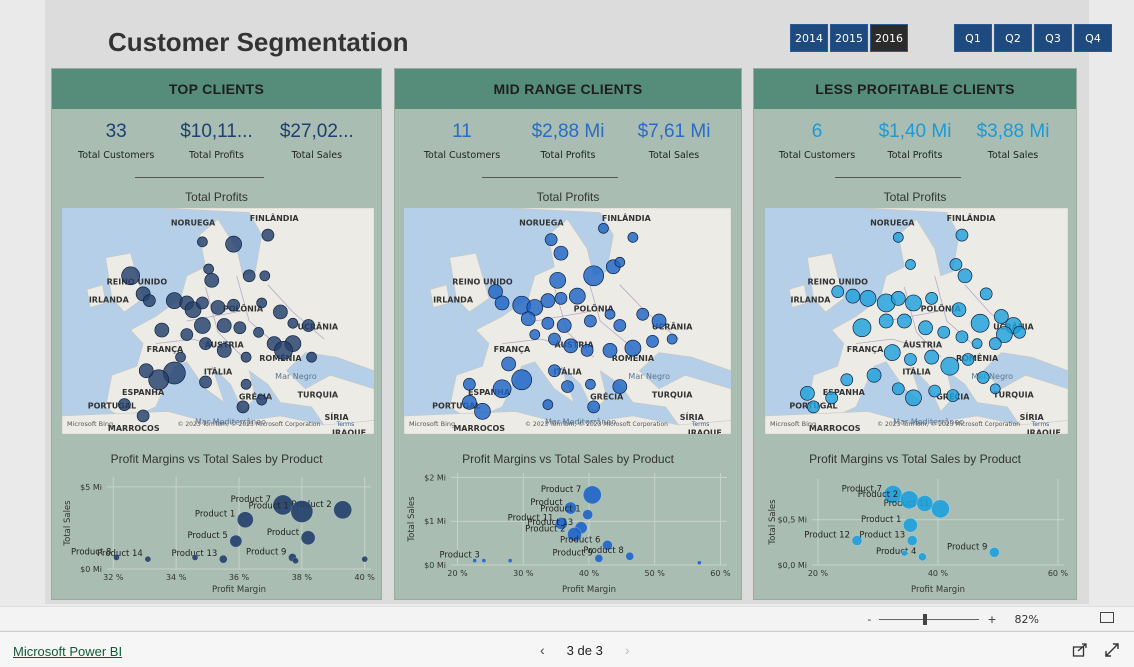 The width and height of the screenshot is (1134, 667). I want to click on zoom-slider-handle, so click(925, 619).